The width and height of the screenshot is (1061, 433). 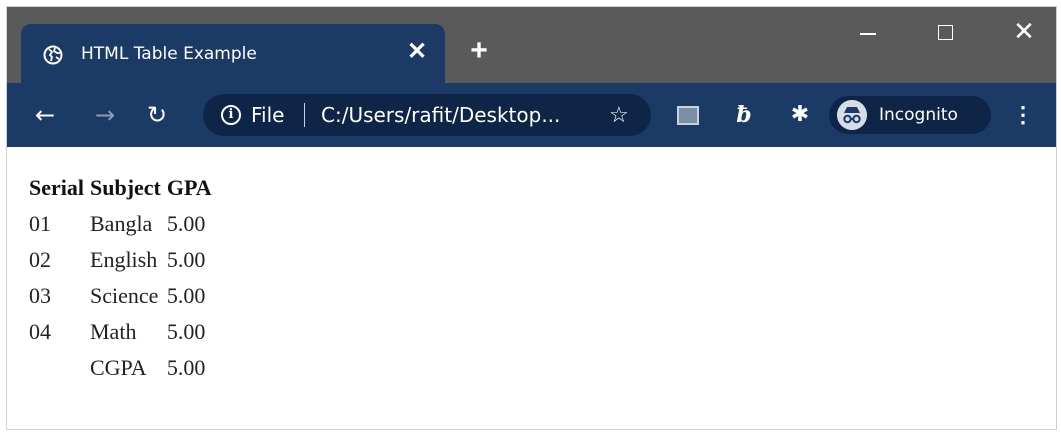 I want to click on table-header-row: Serial Subject GPA, so click(x=120, y=188).